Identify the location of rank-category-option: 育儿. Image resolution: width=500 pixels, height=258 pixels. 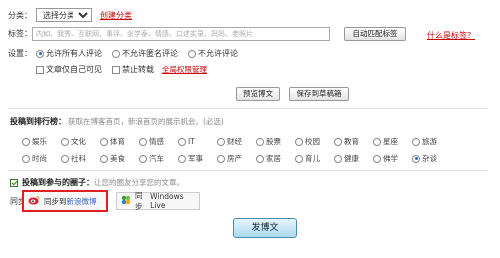
(314, 158).